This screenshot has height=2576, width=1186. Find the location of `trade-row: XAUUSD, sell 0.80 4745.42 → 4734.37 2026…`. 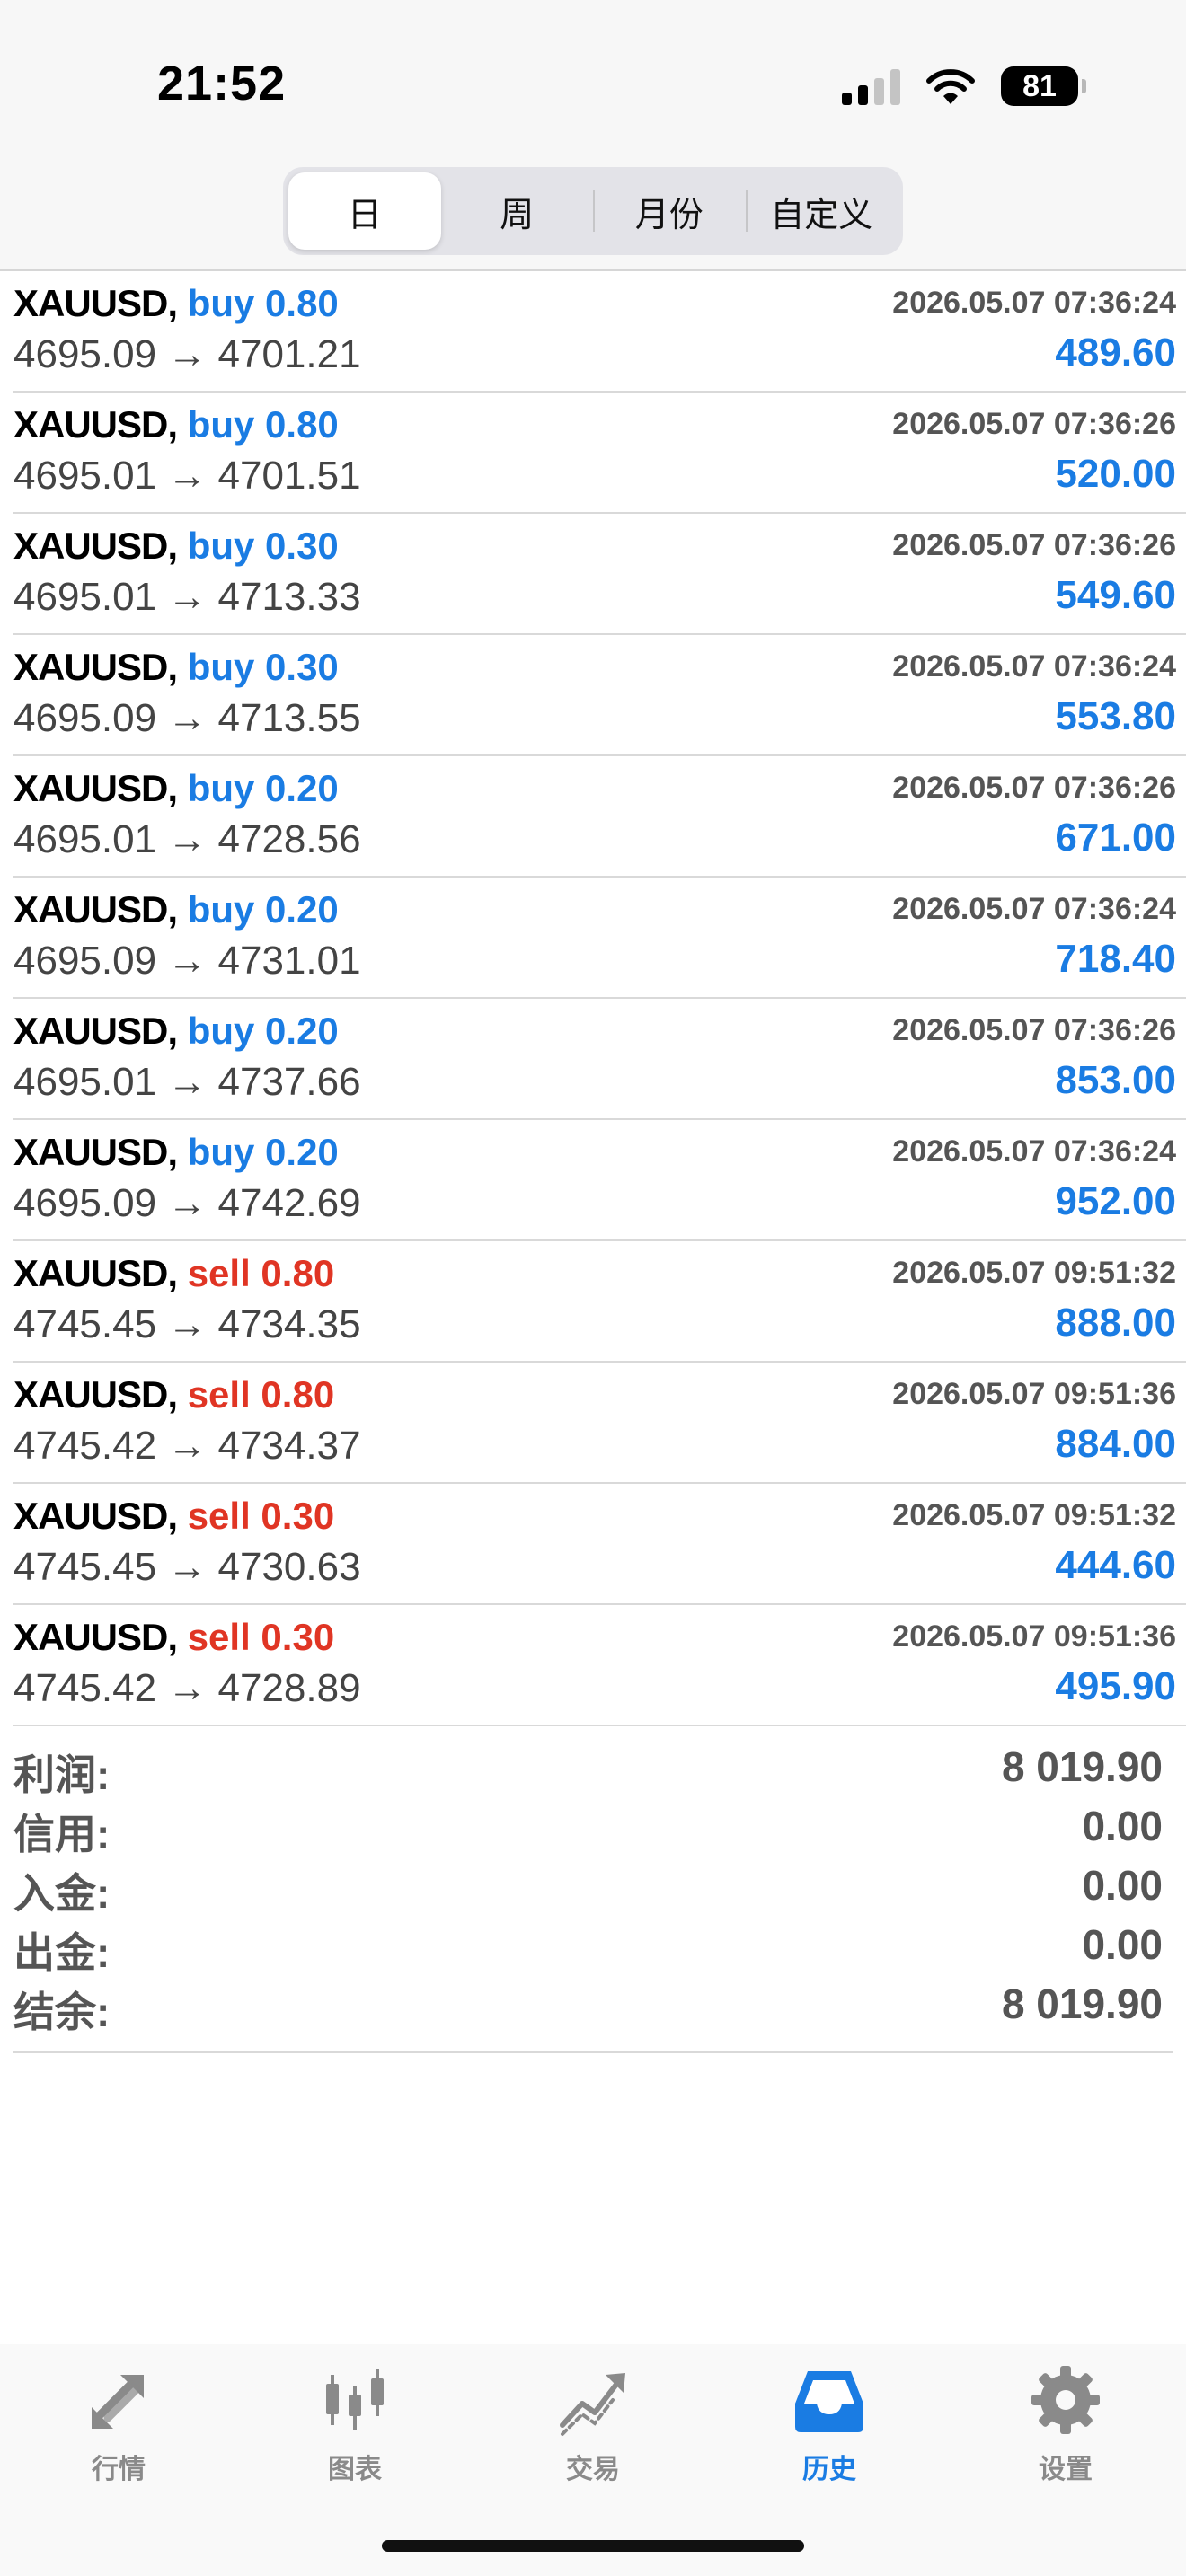

trade-row: XAUUSD, sell 0.80 4745.42 → 4734.37 2026… is located at coordinates (599, 1423).